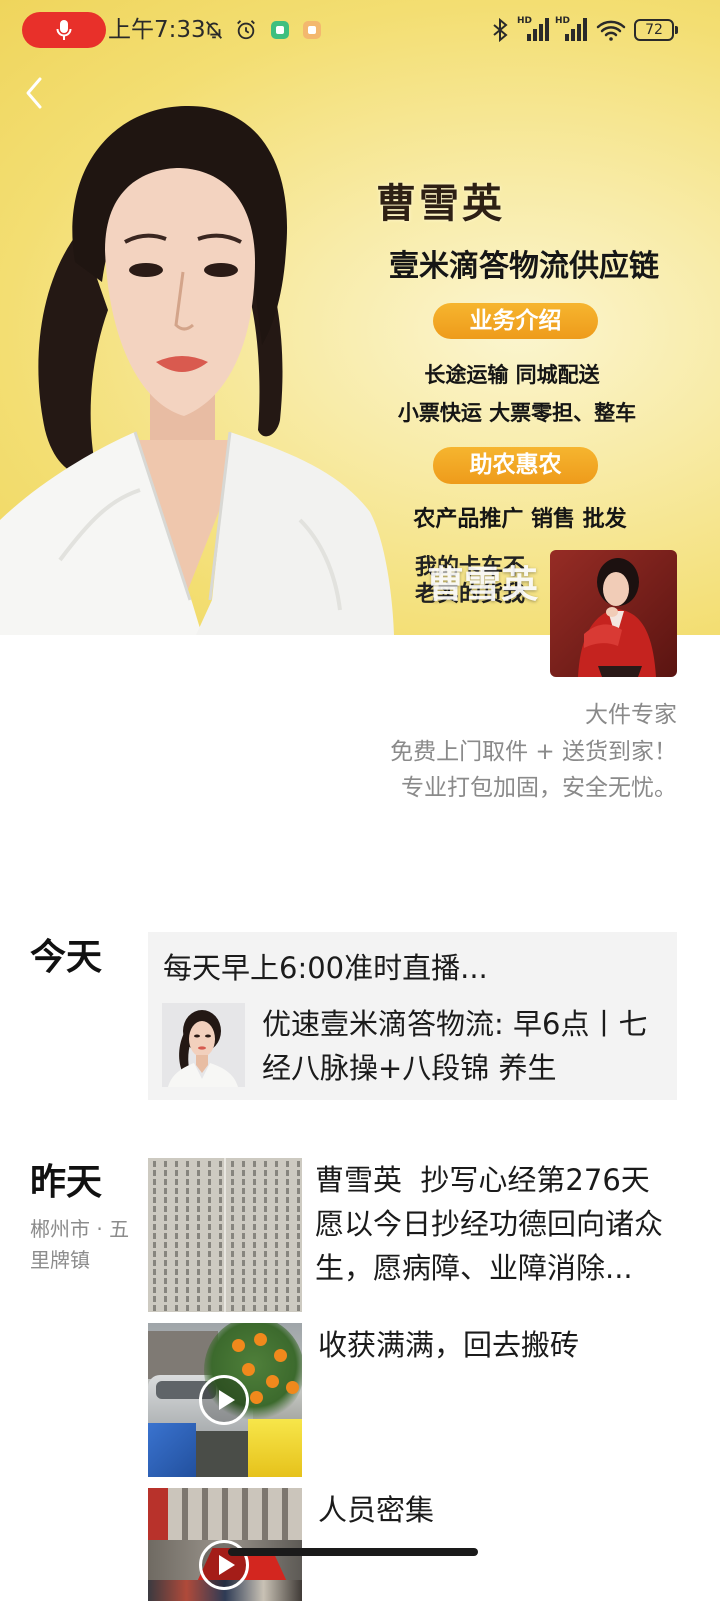 The height and width of the screenshot is (1601, 720). Describe the element at coordinates (246, 30) in the screenshot. I see `alarm-icon` at that location.